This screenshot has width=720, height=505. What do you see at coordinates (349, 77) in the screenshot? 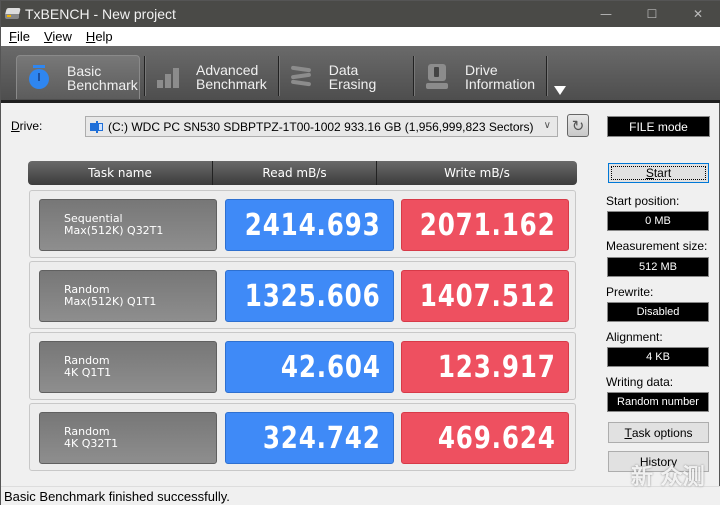
I see `tab-data-erasing: Data Erasing` at bounding box center [349, 77].